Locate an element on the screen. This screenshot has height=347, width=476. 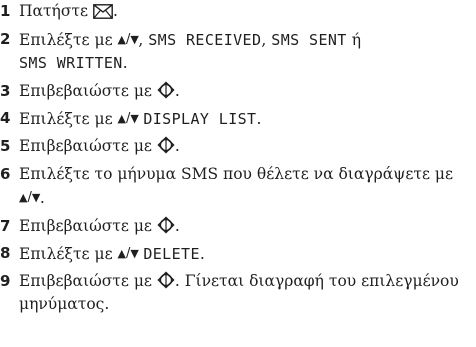
menu-option: SMS RECEIVED is located at coordinates (205, 40).